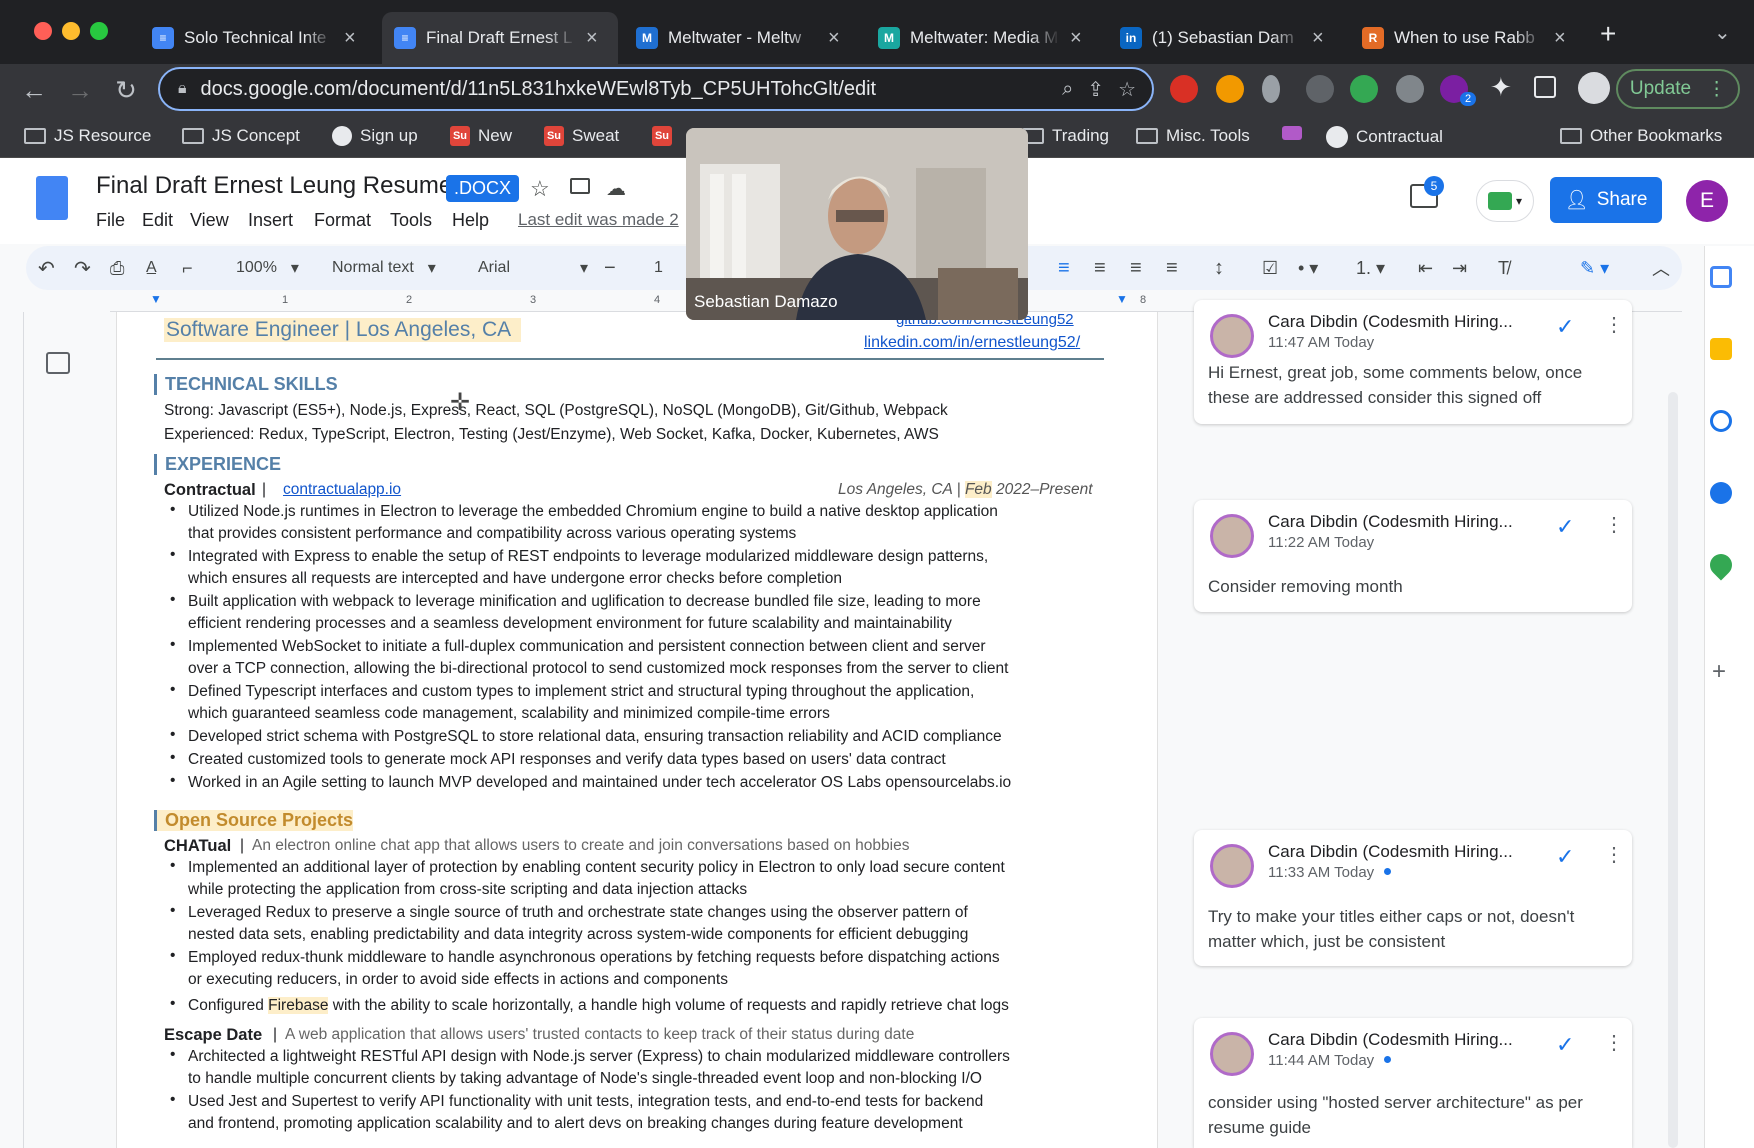 Image resolution: width=1754 pixels, height=1148 pixels. What do you see at coordinates (1606, 200) in the screenshot?
I see `share-button: 👤︎ Share` at bounding box center [1606, 200].